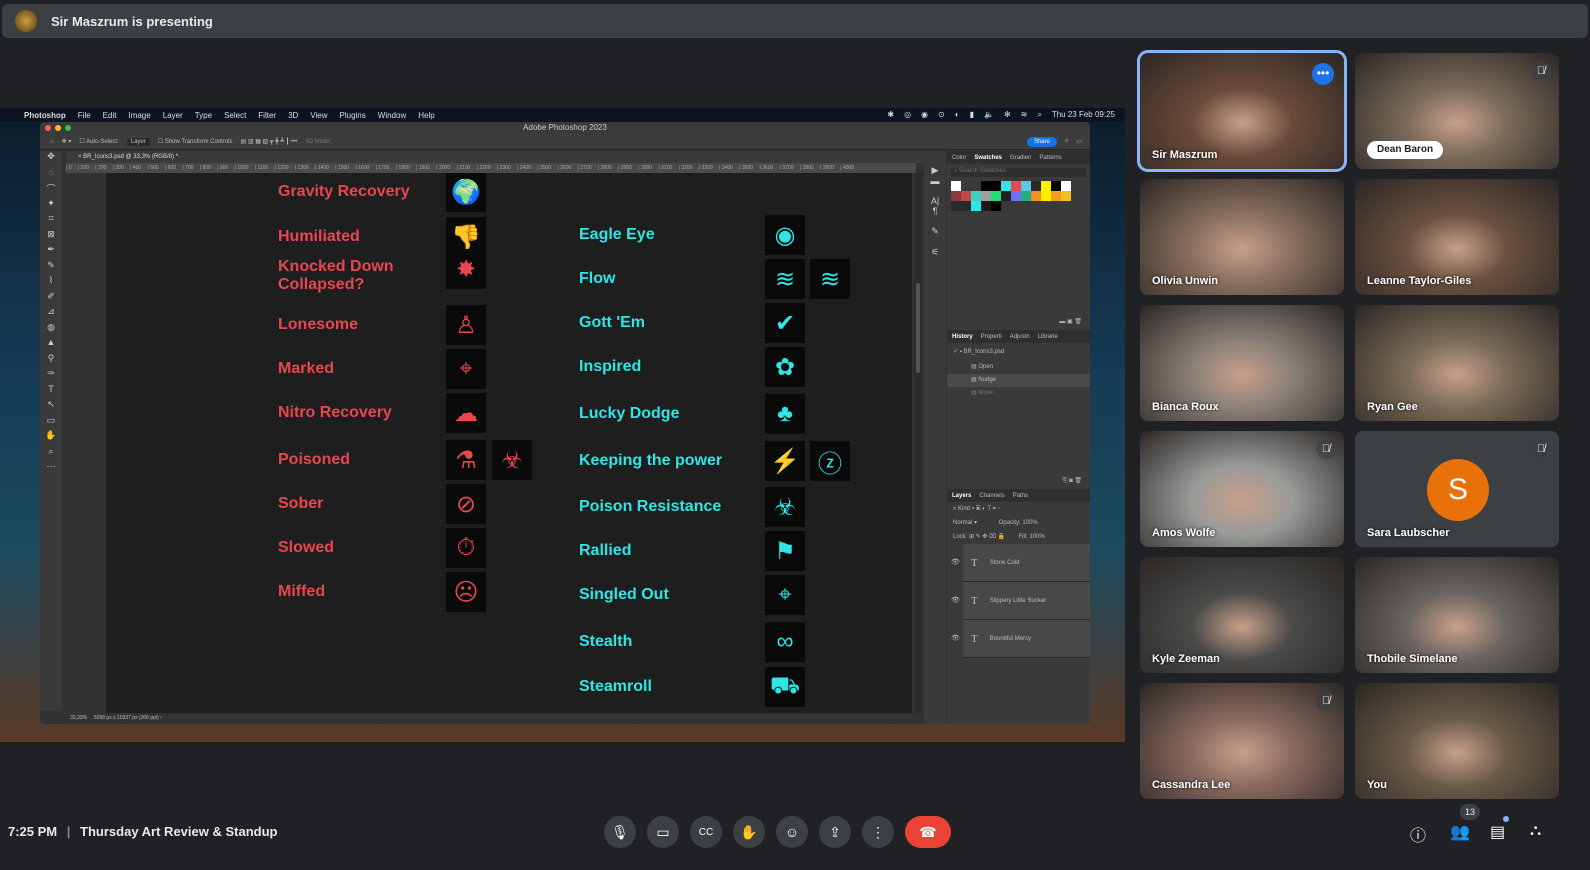  I want to click on auto-select-checkbox: ☐ Auto-Select:, so click(98, 141).